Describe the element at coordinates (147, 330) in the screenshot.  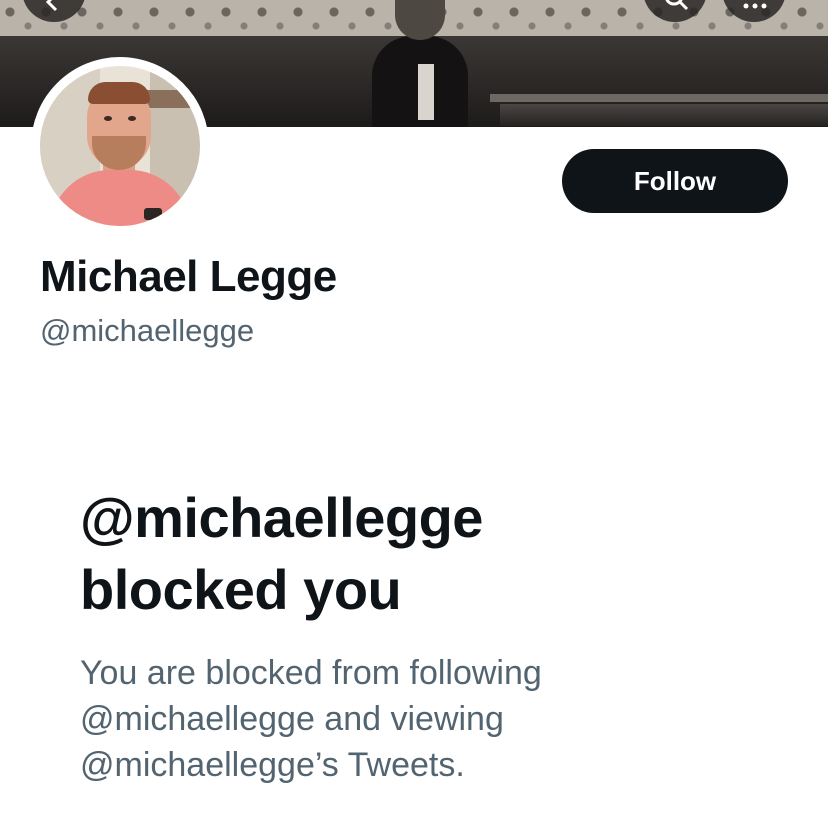
I see `profile-handle: @michaellegge` at that location.